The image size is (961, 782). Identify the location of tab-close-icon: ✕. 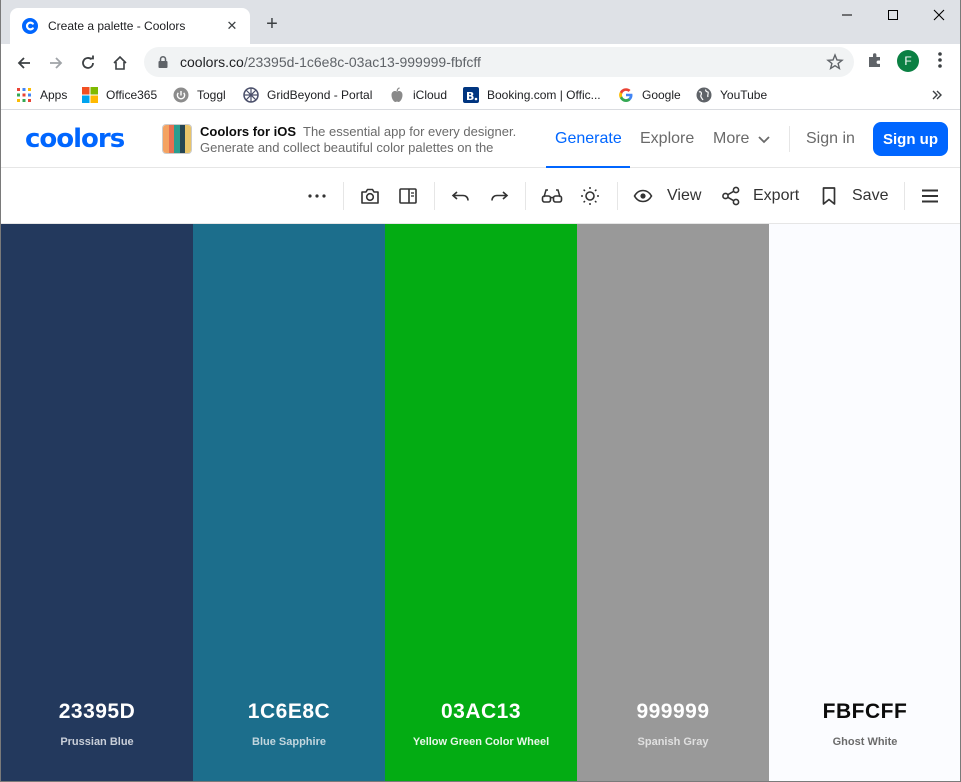
(232, 26).